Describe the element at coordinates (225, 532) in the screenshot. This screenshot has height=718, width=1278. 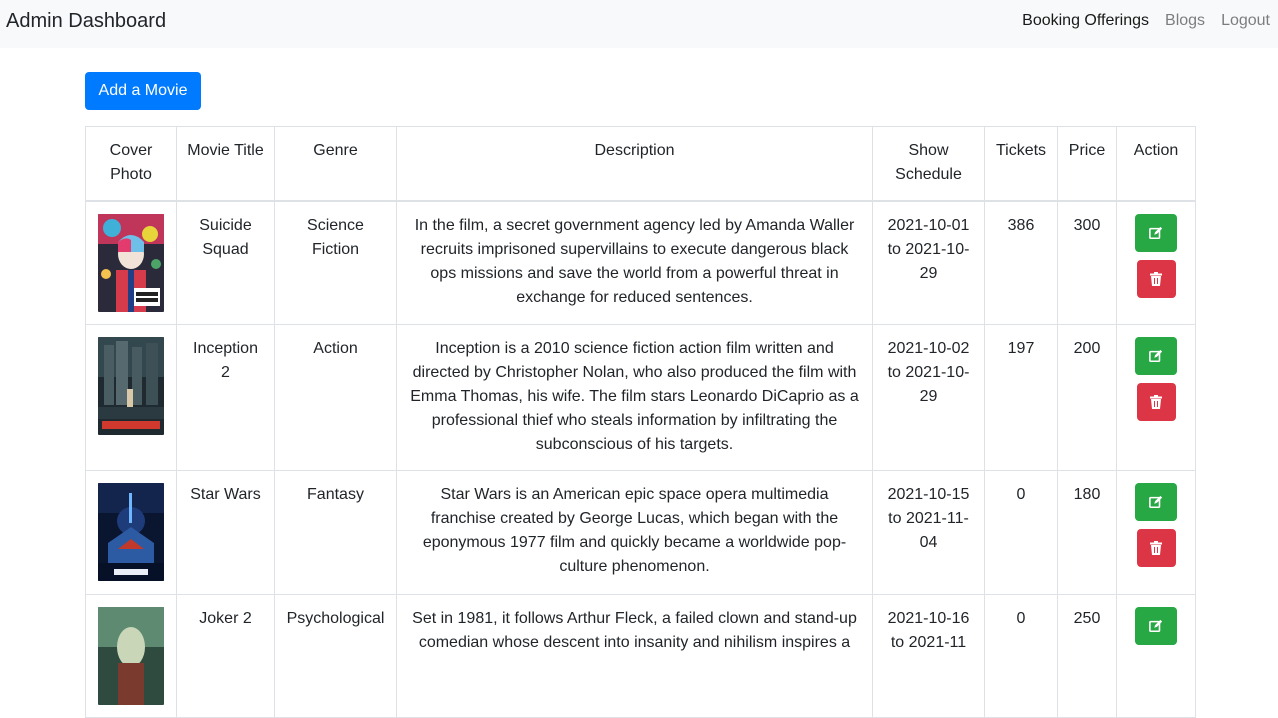
I see `movie-title-cell: Star Wars` at that location.